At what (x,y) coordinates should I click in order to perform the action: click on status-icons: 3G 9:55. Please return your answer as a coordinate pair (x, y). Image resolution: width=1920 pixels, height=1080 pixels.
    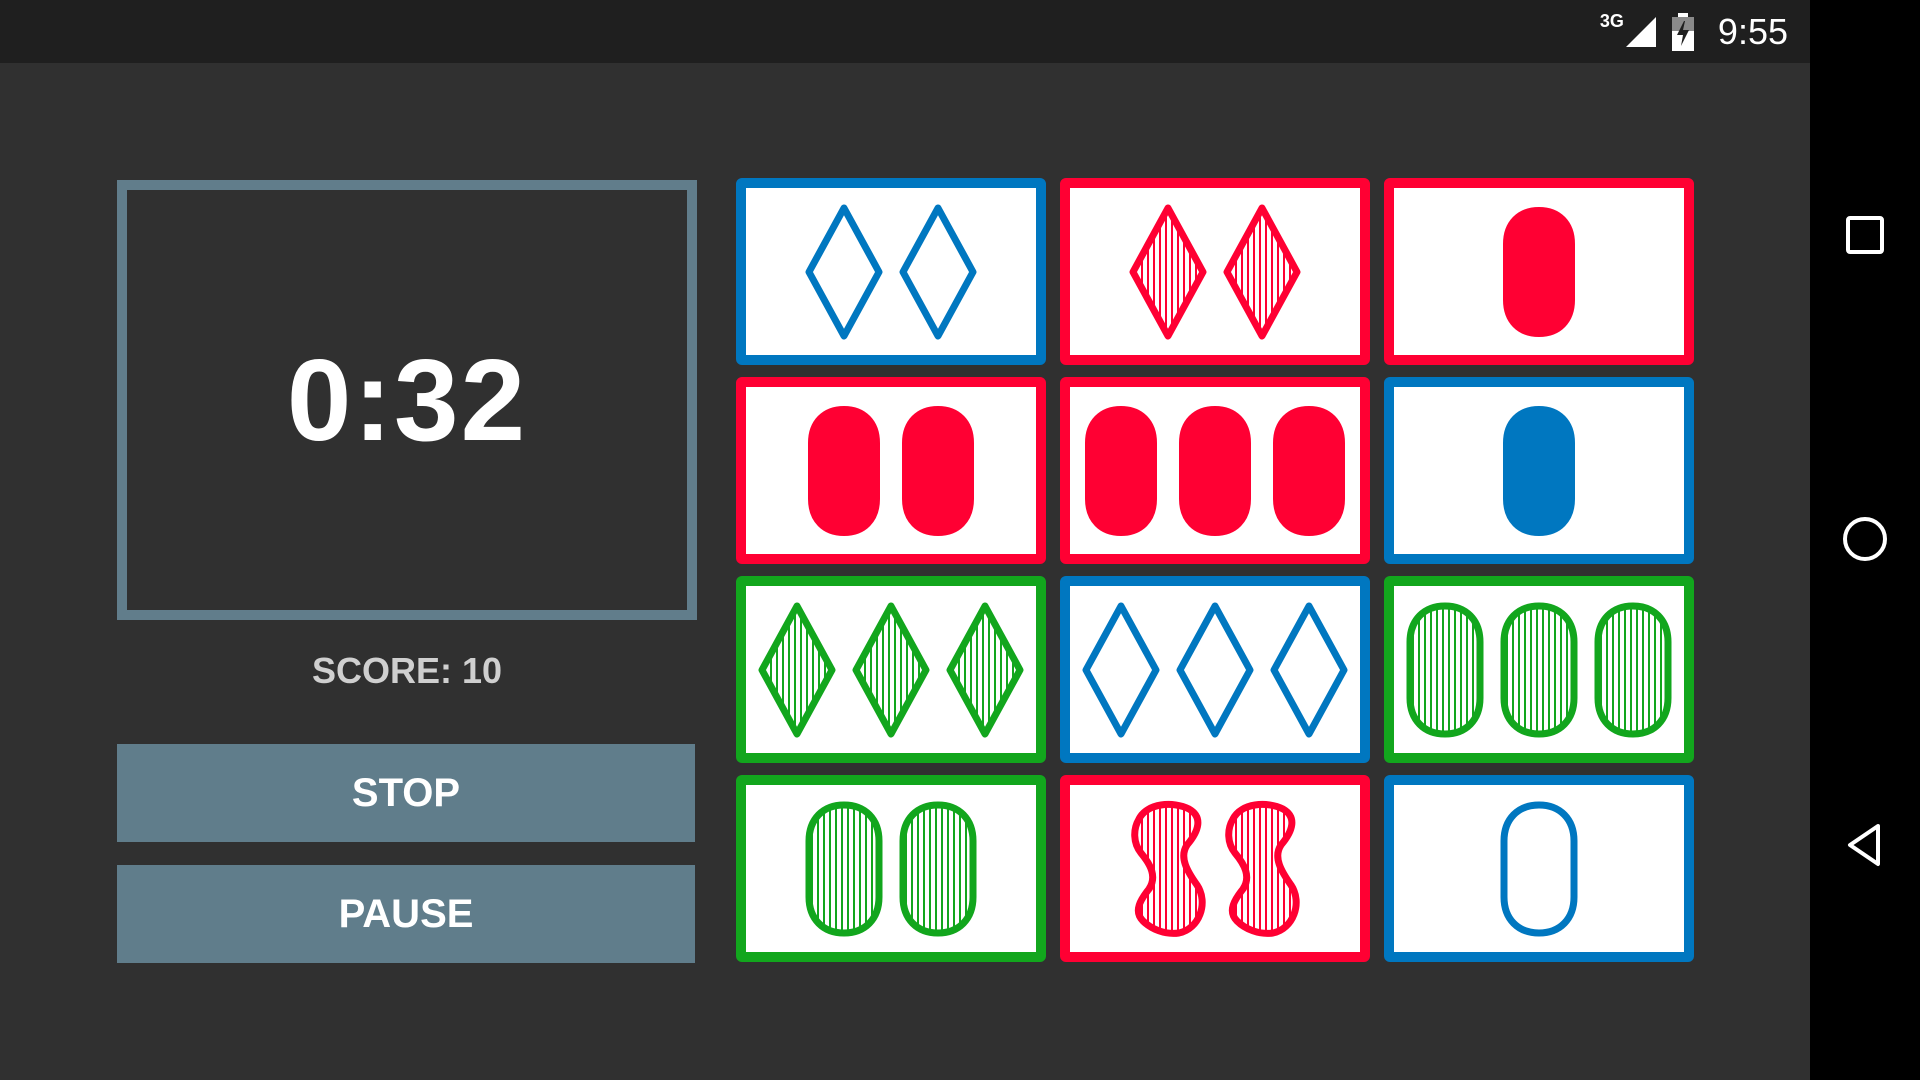
    Looking at the image, I should click on (1694, 31).